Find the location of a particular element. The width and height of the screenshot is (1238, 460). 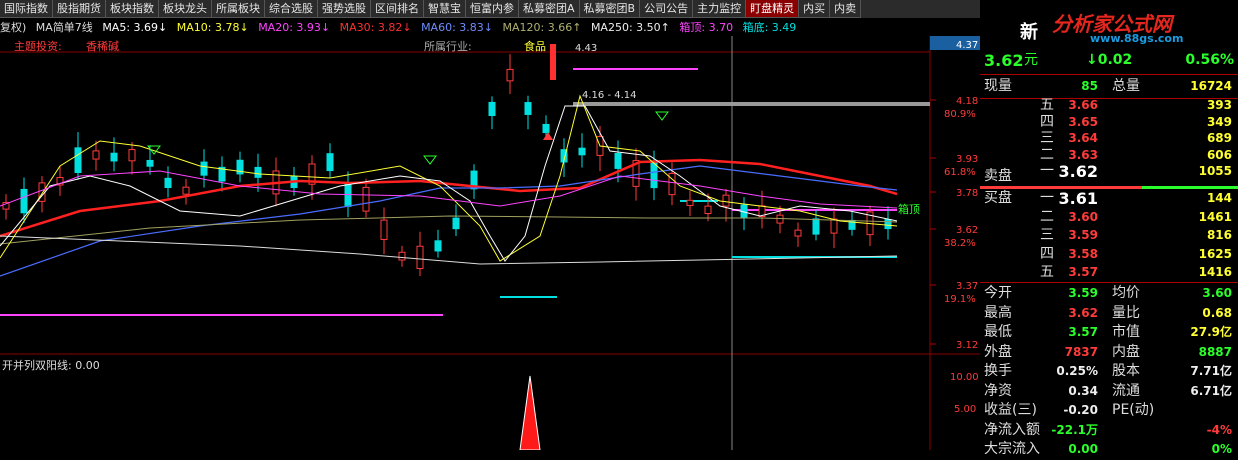

sub-axis-label: 10.00 is located at coordinates (964, 377).